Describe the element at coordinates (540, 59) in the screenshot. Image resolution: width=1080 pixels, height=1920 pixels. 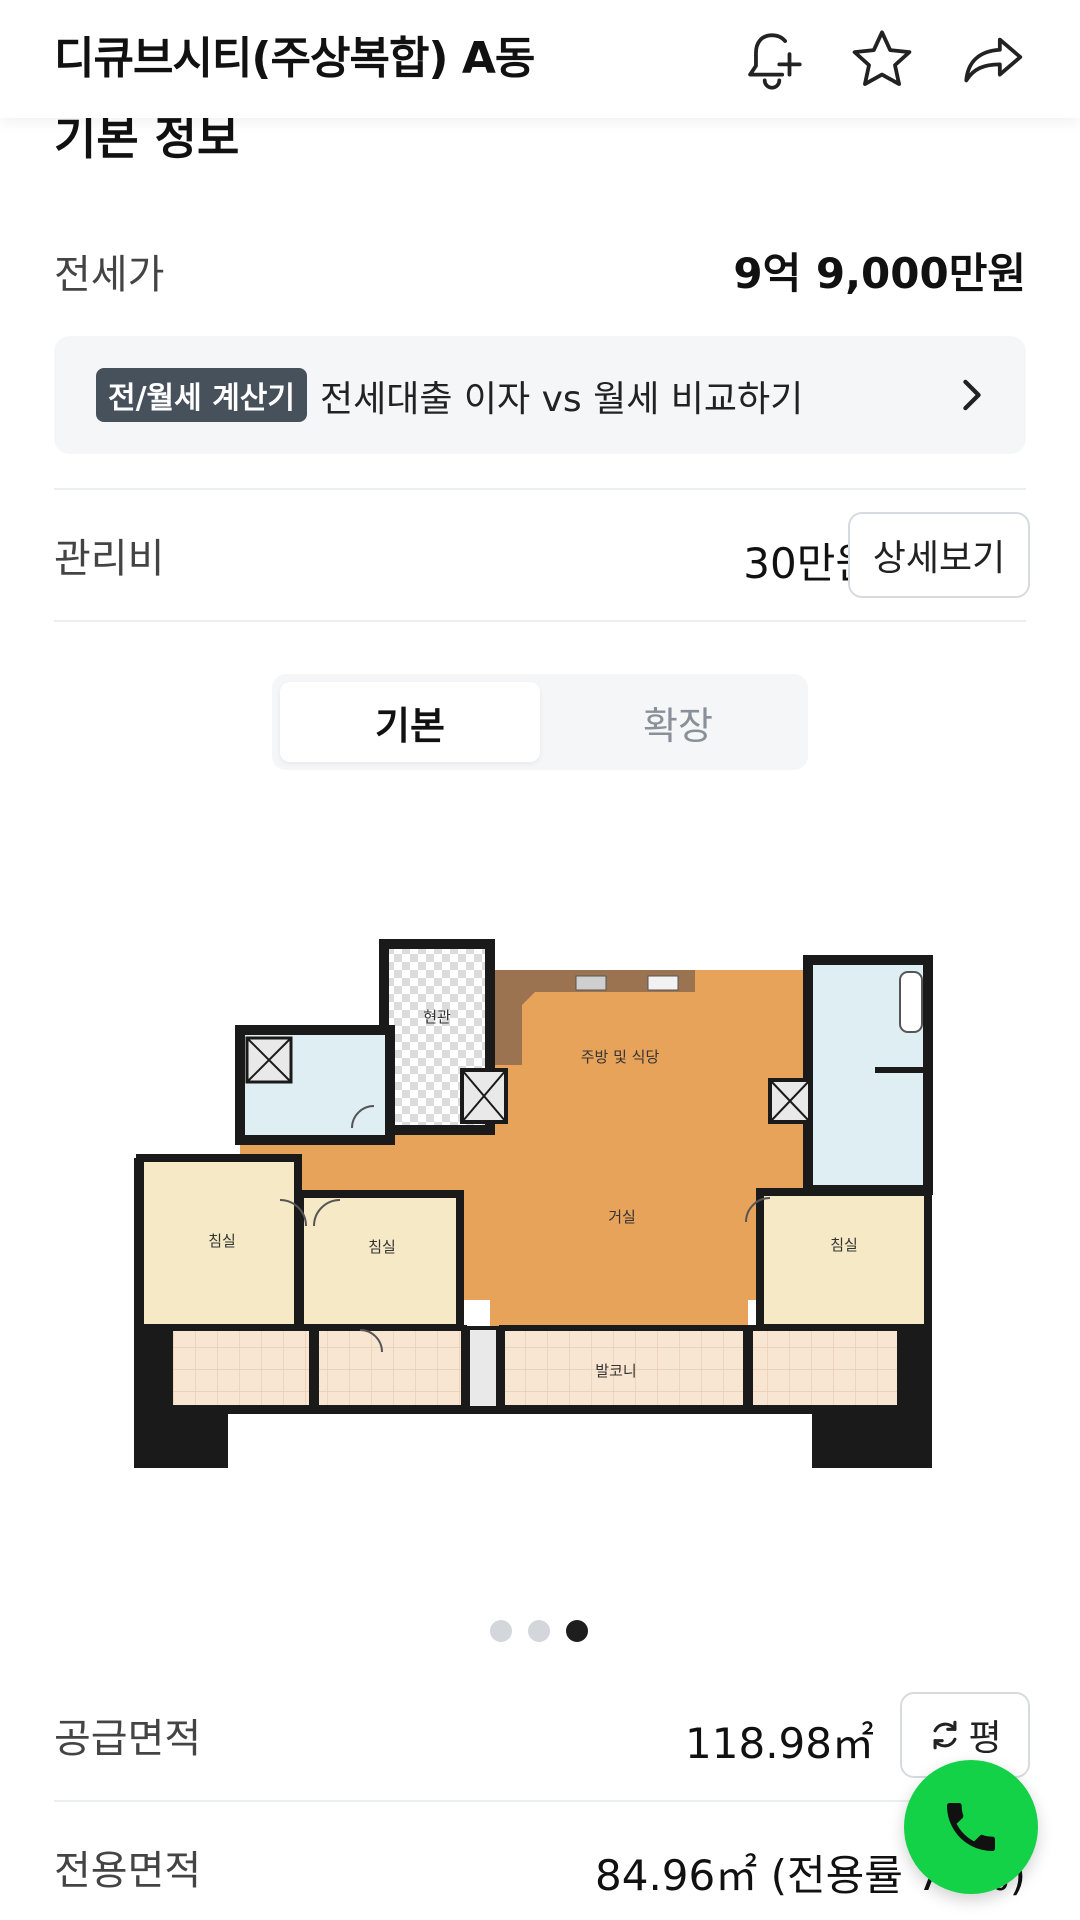
I see `app-header: 디큐브시티(주상복합) A동` at that location.